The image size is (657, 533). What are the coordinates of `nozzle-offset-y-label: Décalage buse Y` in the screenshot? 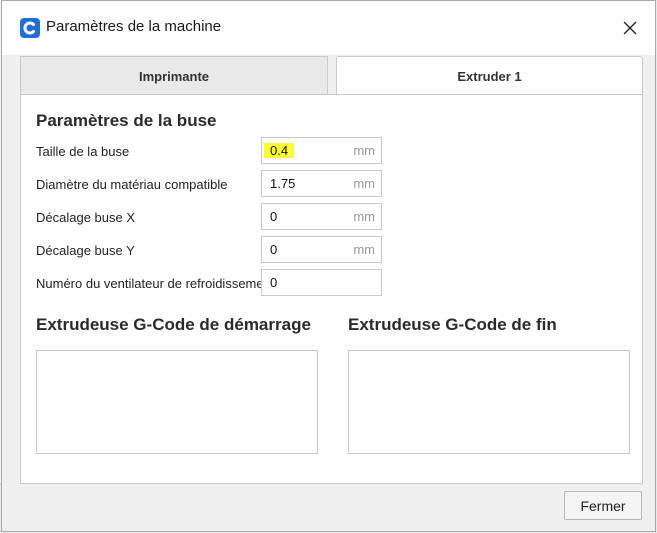 It's located at (85, 250).